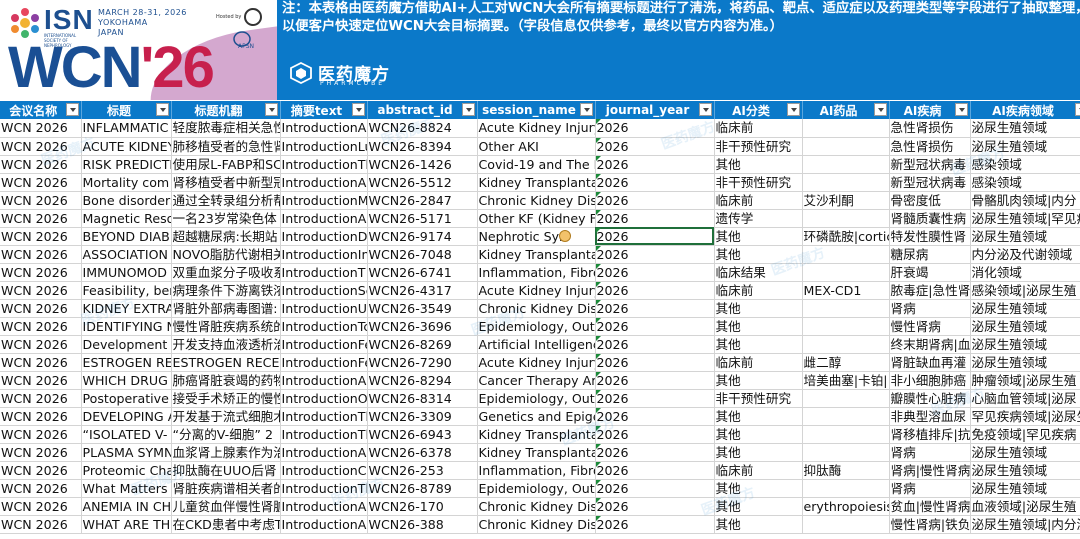 Image resolution: width=1080 pixels, height=539 pixels. What do you see at coordinates (126, 128) in the screenshot?
I see `table-cell: INFLAMMATIC` at bounding box center [126, 128].